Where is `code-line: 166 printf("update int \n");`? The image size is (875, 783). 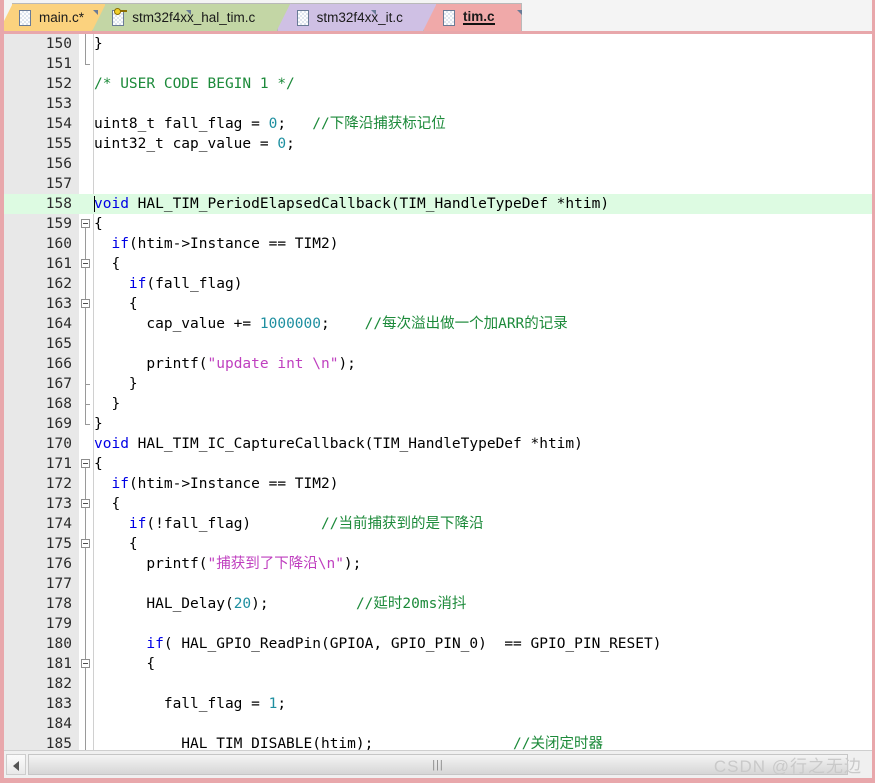
code-line: 166 printf("update int \n"); is located at coordinates (438, 364).